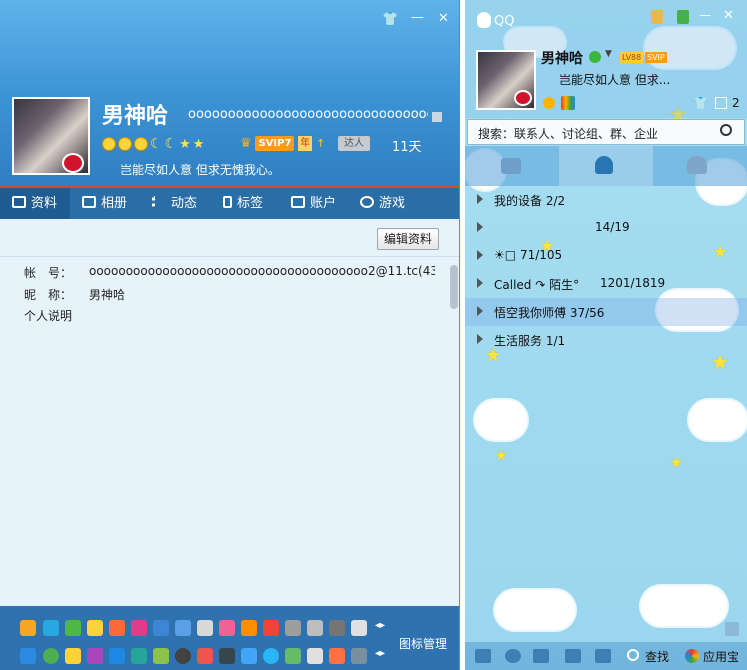  I want to click on mail-icon, so click(315, 656).